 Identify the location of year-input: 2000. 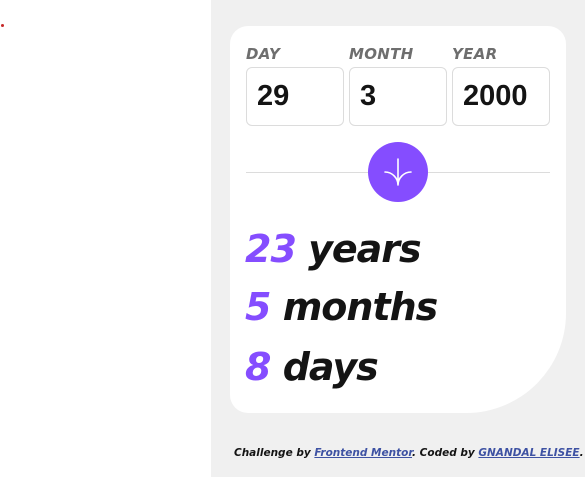
(501, 96).